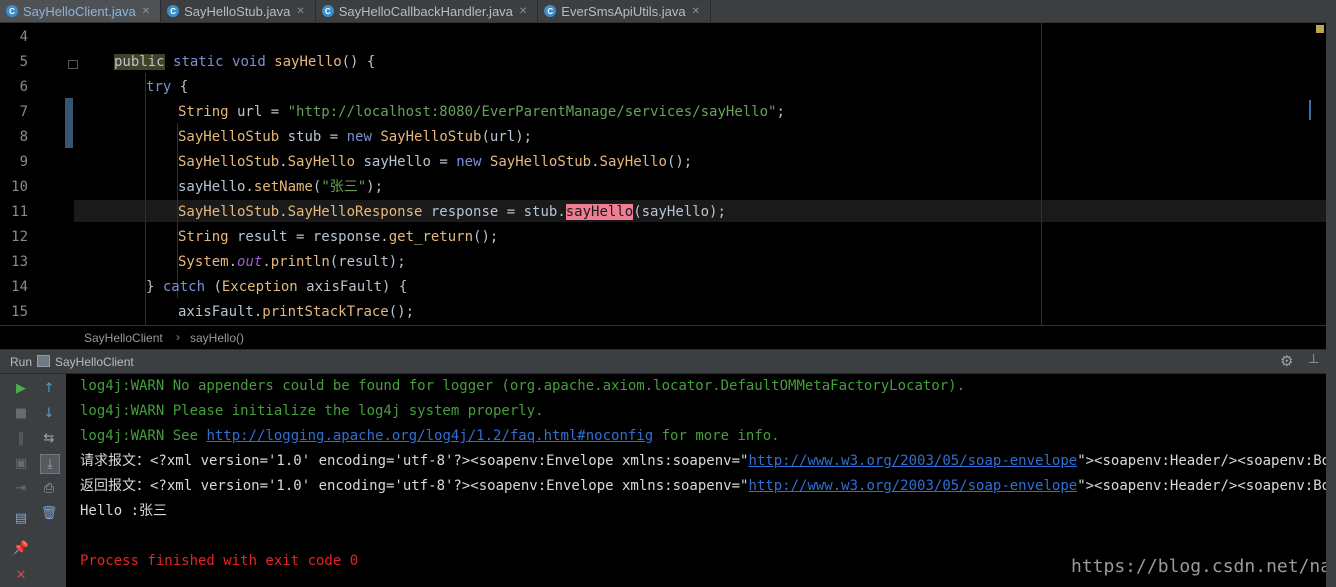 This screenshot has width=1336, height=587. Describe the element at coordinates (69, 123) in the screenshot. I see `vcs-change-marker` at that location.